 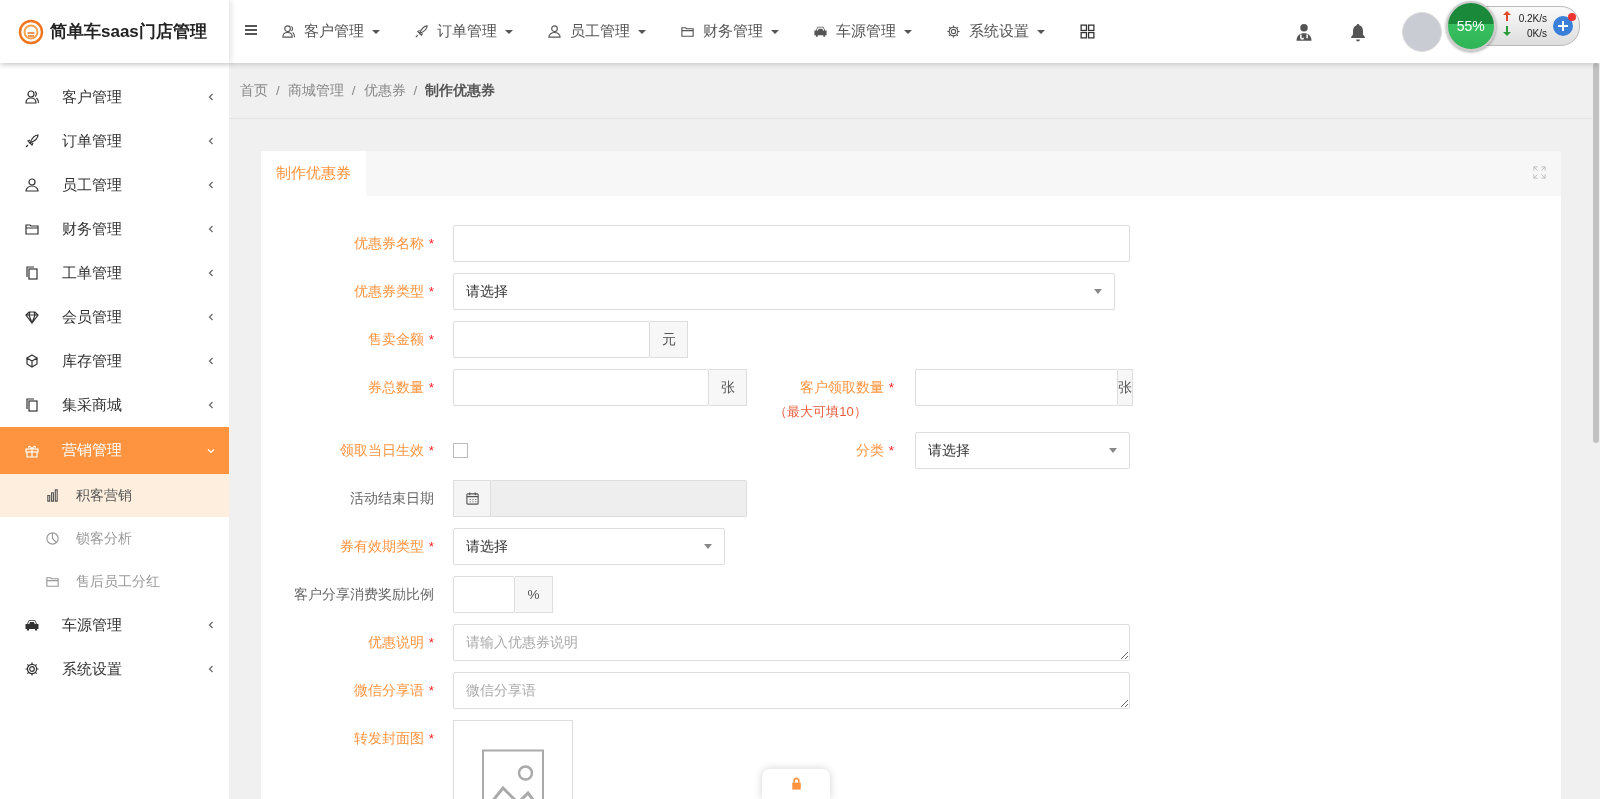 I want to click on doctor-icon, so click(x=1304, y=31).